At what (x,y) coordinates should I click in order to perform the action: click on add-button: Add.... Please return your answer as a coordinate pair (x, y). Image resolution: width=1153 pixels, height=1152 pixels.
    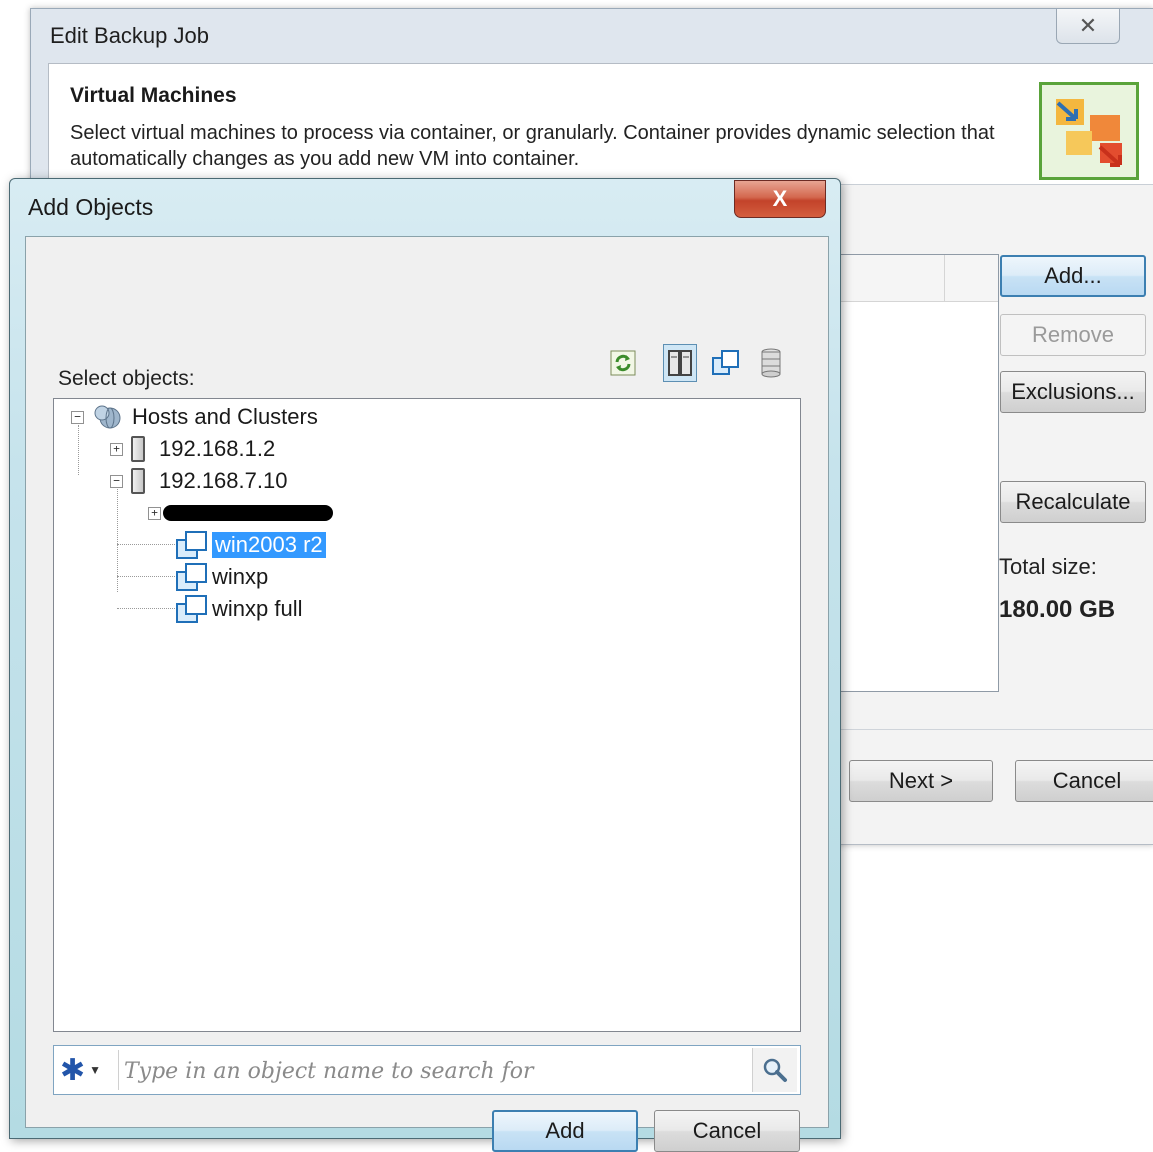
    Looking at the image, I should click on (1073, 276).